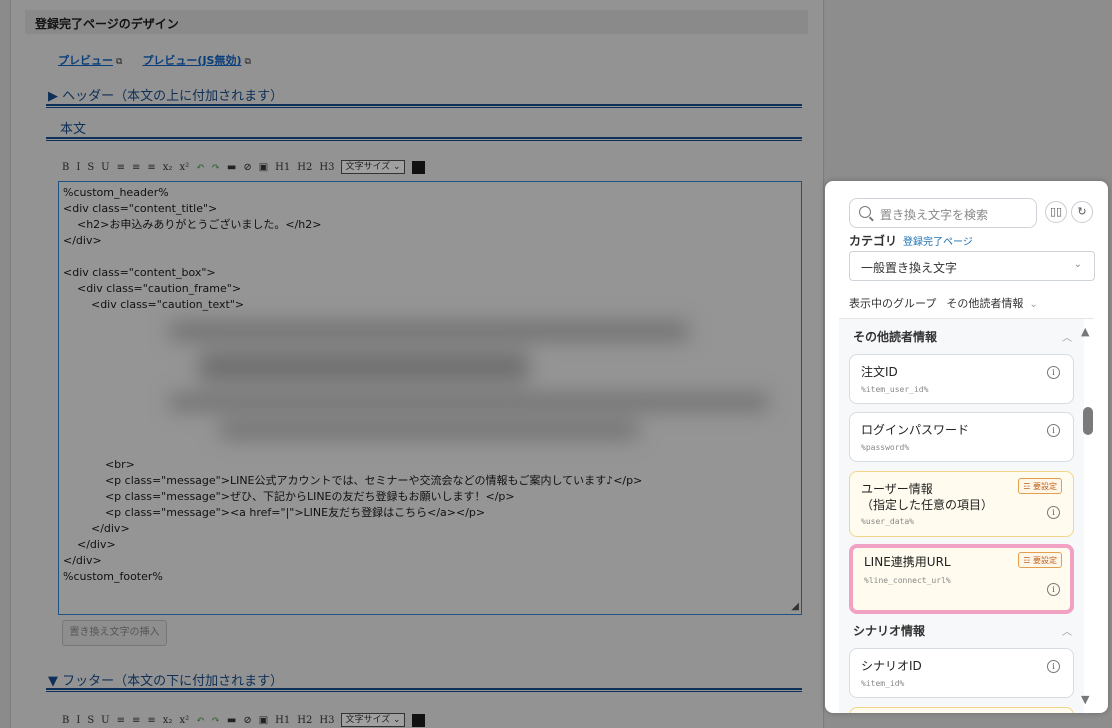  What do you see at coordinates (73, 129) in the screenshot?
I see `body-section-title: 本文` at bounding box center [73, 129].